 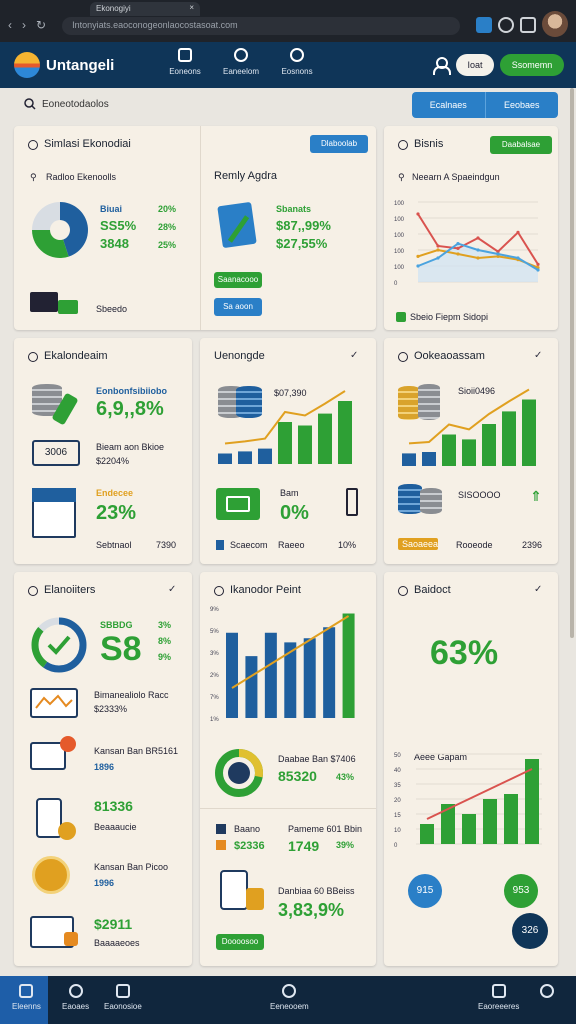 I want to click on book-icon, so click(x=185, y=55).